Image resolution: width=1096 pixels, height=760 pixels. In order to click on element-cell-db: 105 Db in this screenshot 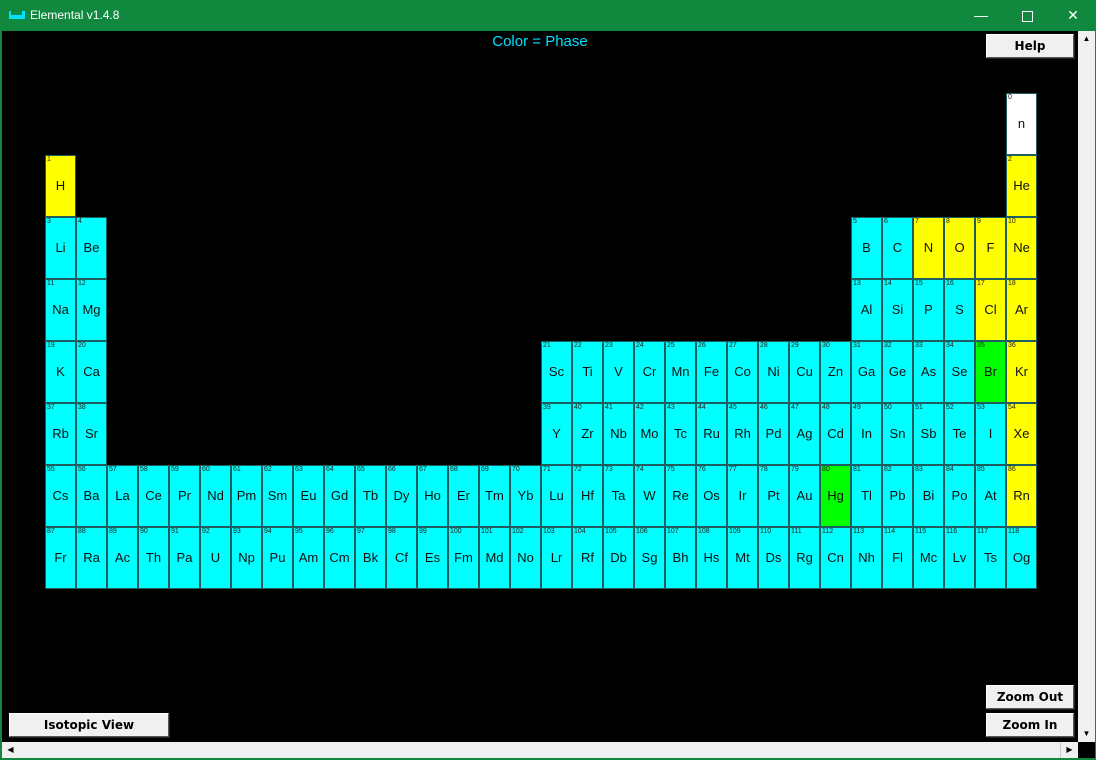, I will do `click(618, 558)`.